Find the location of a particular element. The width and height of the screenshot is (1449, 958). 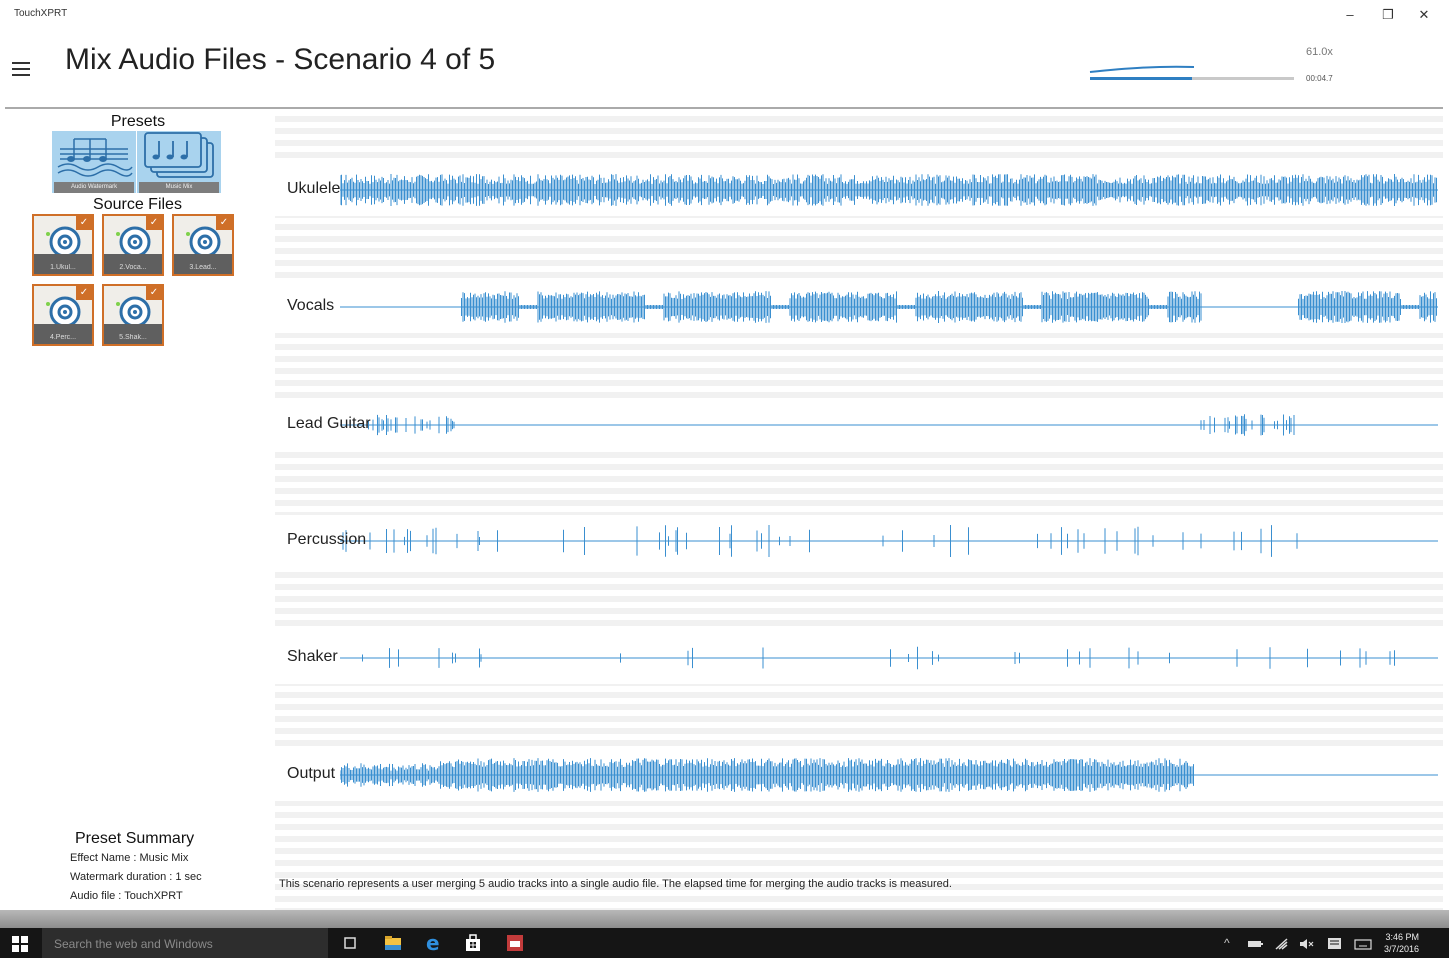

preset-label: Music Mix is located at coordinates (179, 187).